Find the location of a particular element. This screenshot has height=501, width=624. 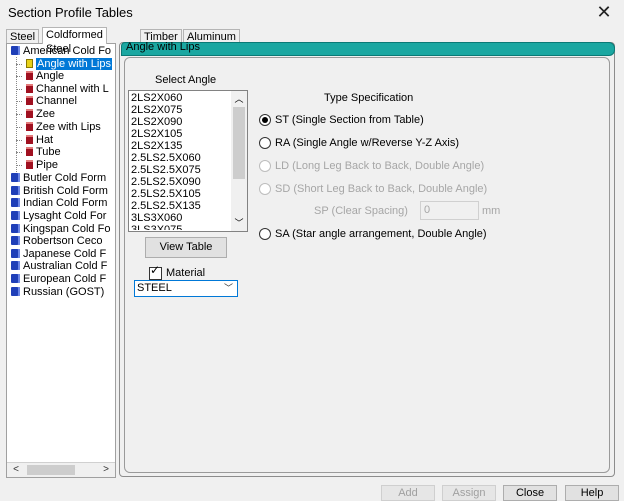

material-select-value: STEEL is located at coordinates (154, 288).